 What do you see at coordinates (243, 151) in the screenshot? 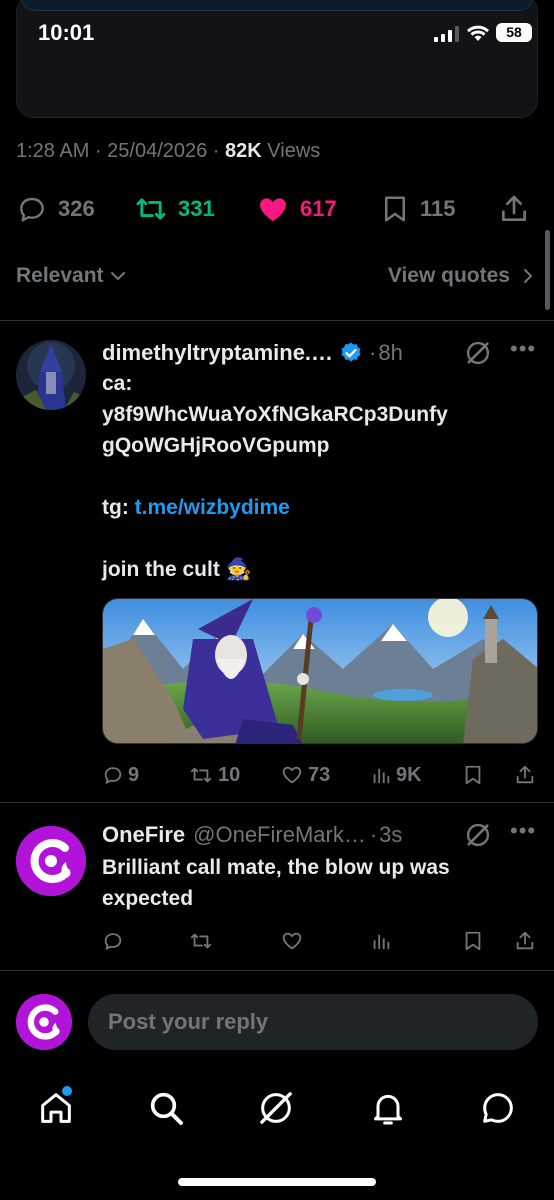
I see `views-count: 82K` at bounding box center [243, 151].